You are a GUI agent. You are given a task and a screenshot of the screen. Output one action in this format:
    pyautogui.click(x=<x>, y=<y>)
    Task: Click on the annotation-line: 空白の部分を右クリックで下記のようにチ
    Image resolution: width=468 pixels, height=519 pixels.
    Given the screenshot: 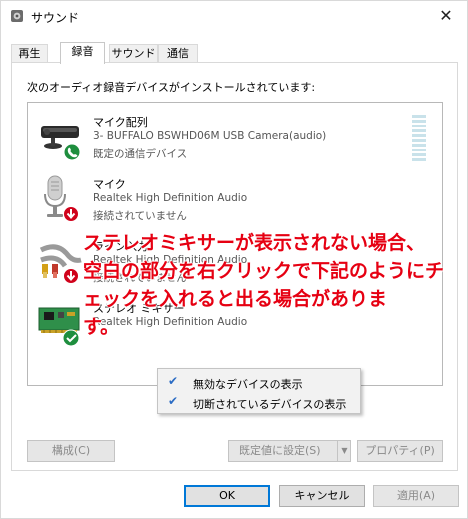 What is the action you would take?
    pyautogui.click(x=264, y=271)
    